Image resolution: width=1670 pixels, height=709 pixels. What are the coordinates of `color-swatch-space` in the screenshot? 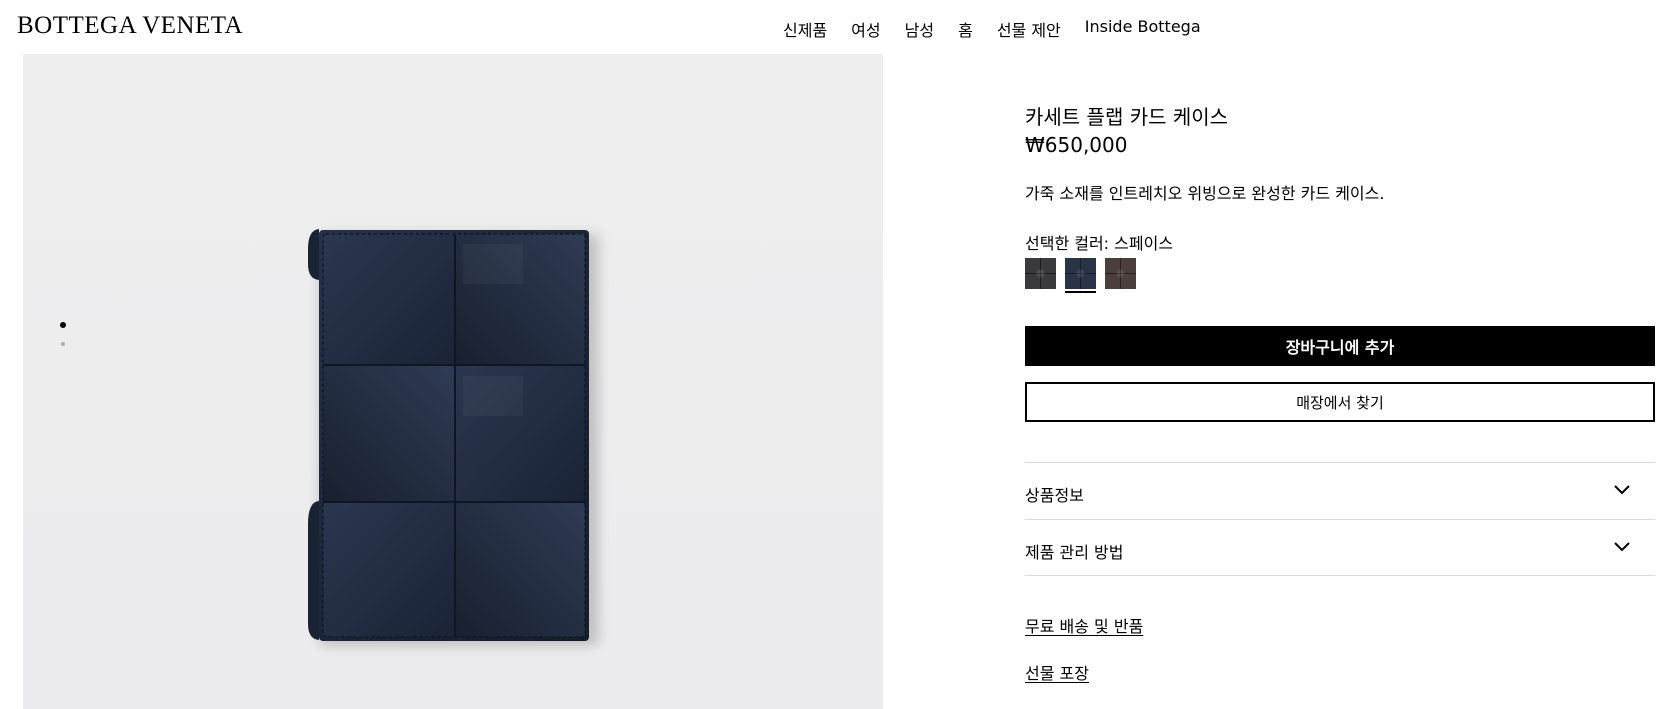 It's located at (1080, 275).